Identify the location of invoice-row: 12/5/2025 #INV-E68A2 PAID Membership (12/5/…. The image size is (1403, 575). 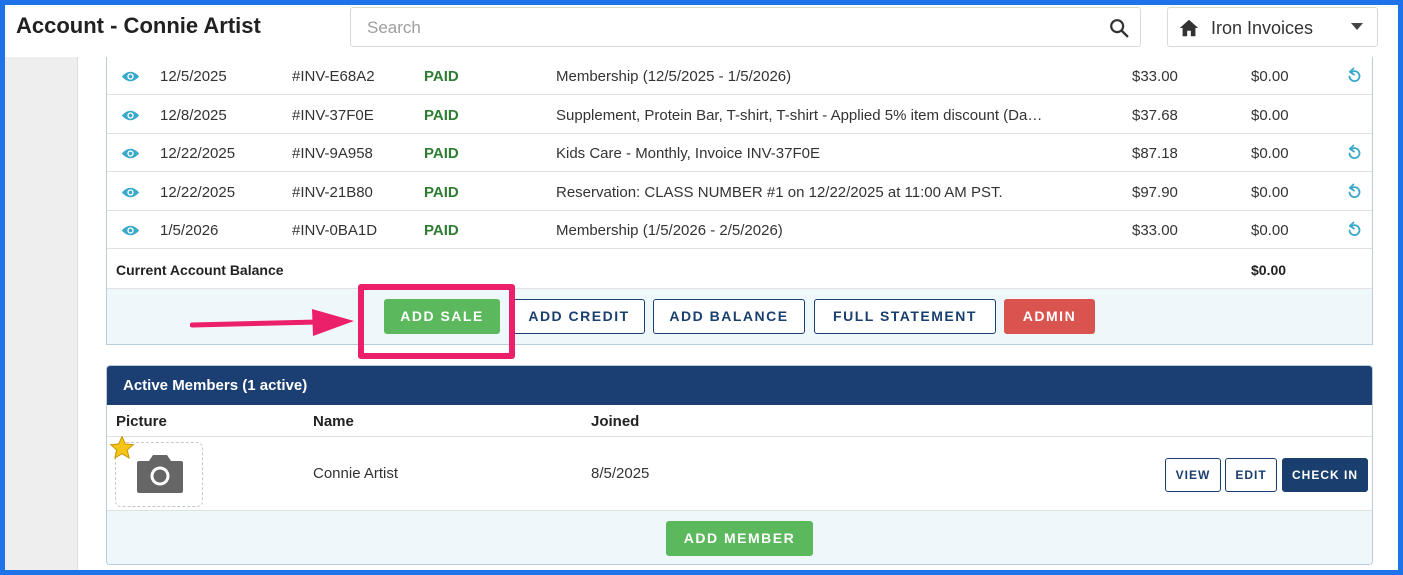
(739, 76).